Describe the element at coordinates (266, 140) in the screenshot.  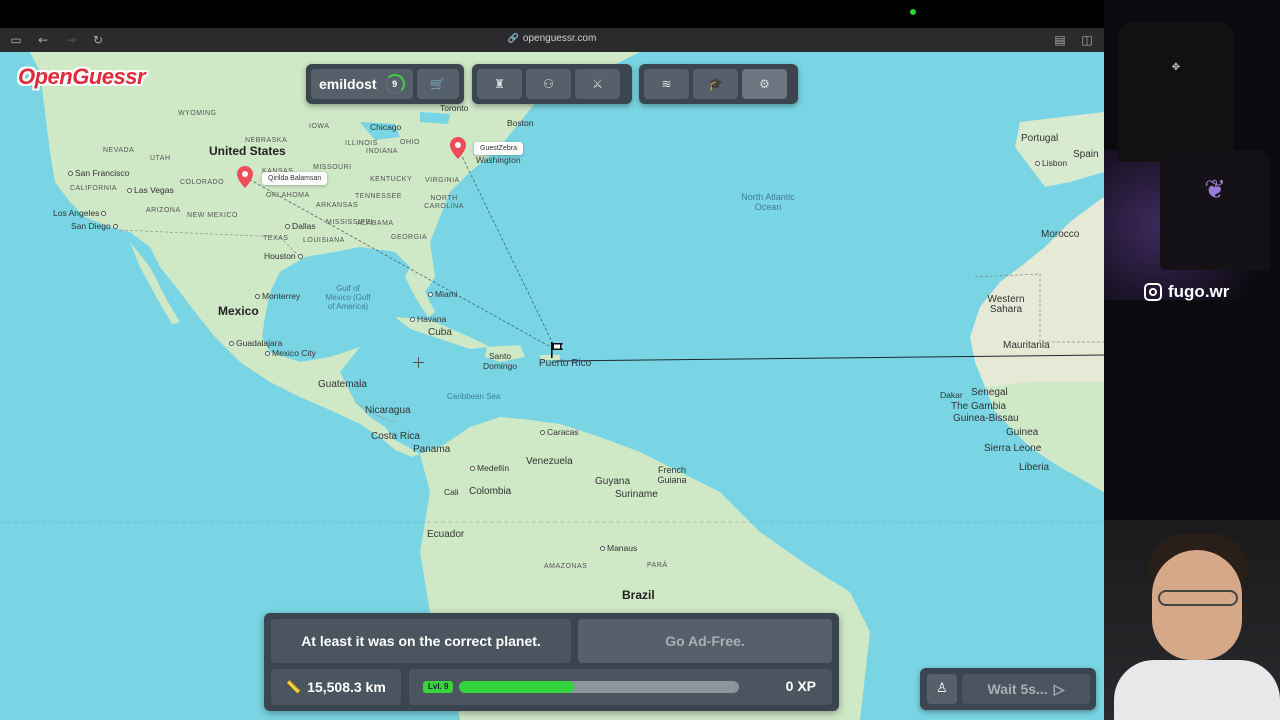
I see `map-label-nebraska: NEBRASKA` at that location.